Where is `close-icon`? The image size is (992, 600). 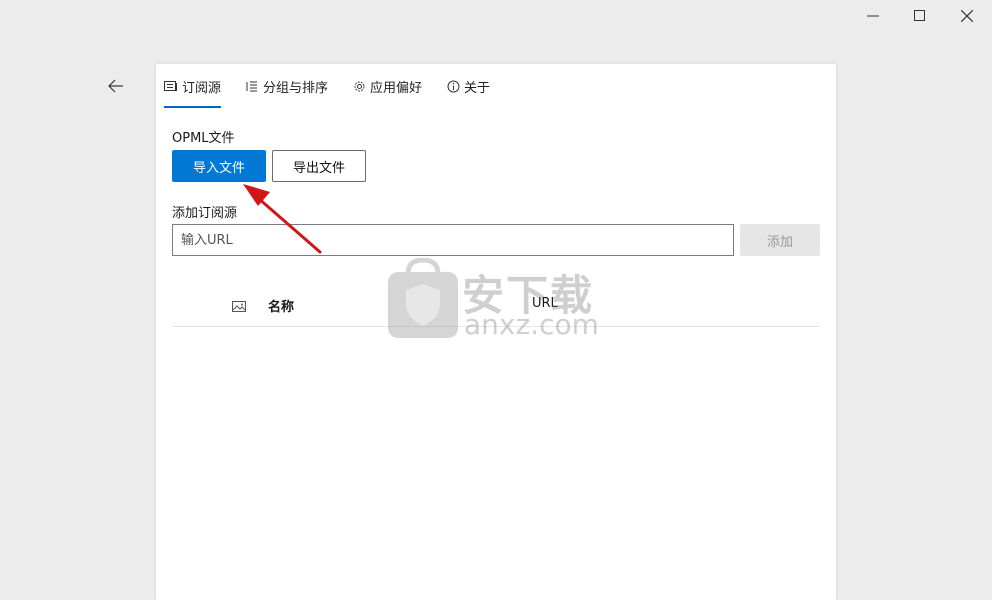
close-icon is located at coordinates (967, 16).